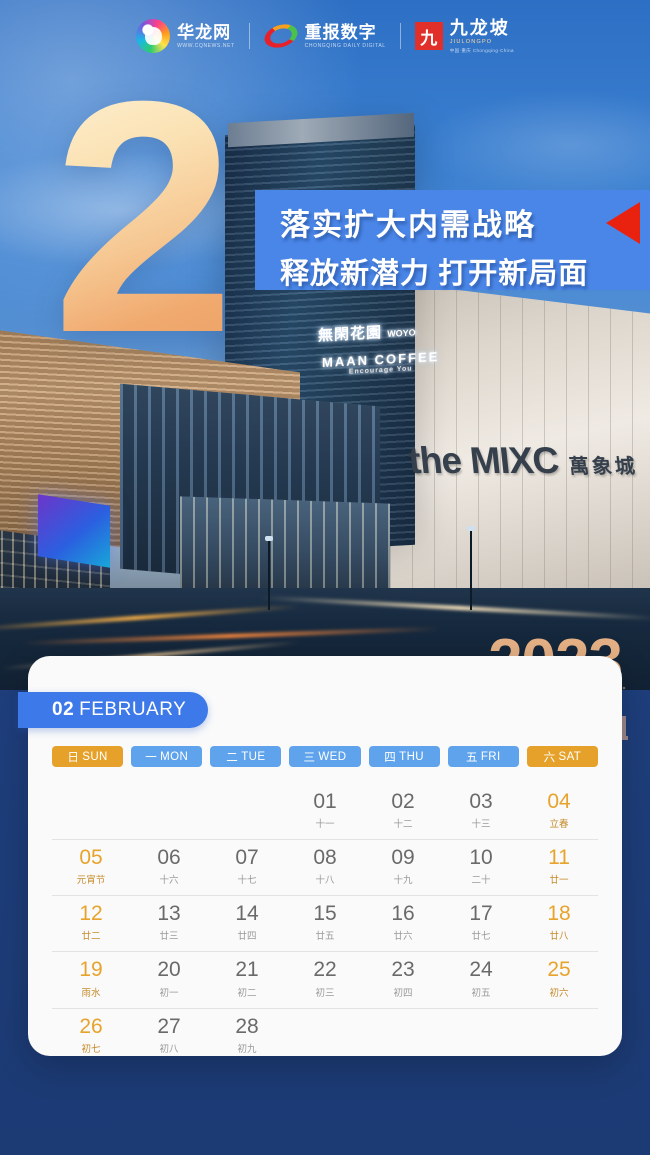 The height and width of the screenshot is (1155, 650). I want to click on jiulongpo-logo-cn: 九龙坡, so click(479, 28).